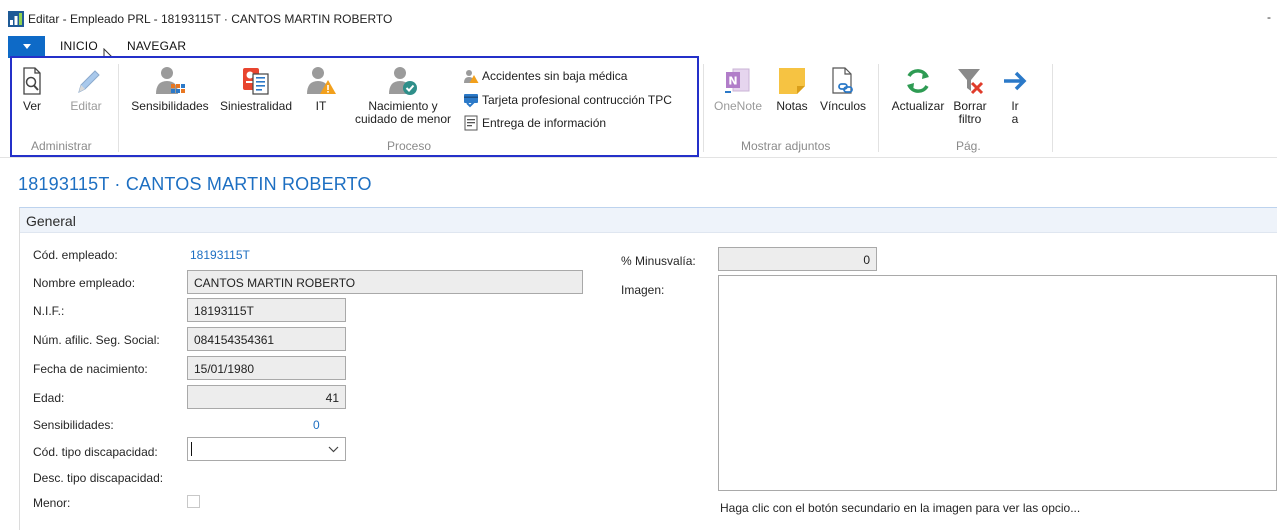 This screenshot has width=1277, height=530. Describe the element at coordinates (79, 46) in the screenshot. I see `tab-inicio: INICIO` at that location.